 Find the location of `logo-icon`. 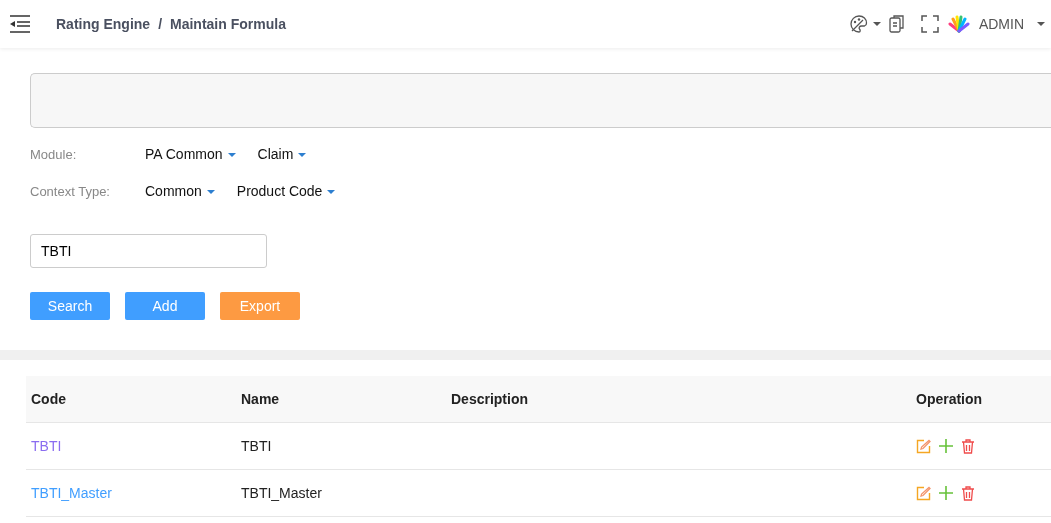

logo-icon is located at coordinates (958, 24).